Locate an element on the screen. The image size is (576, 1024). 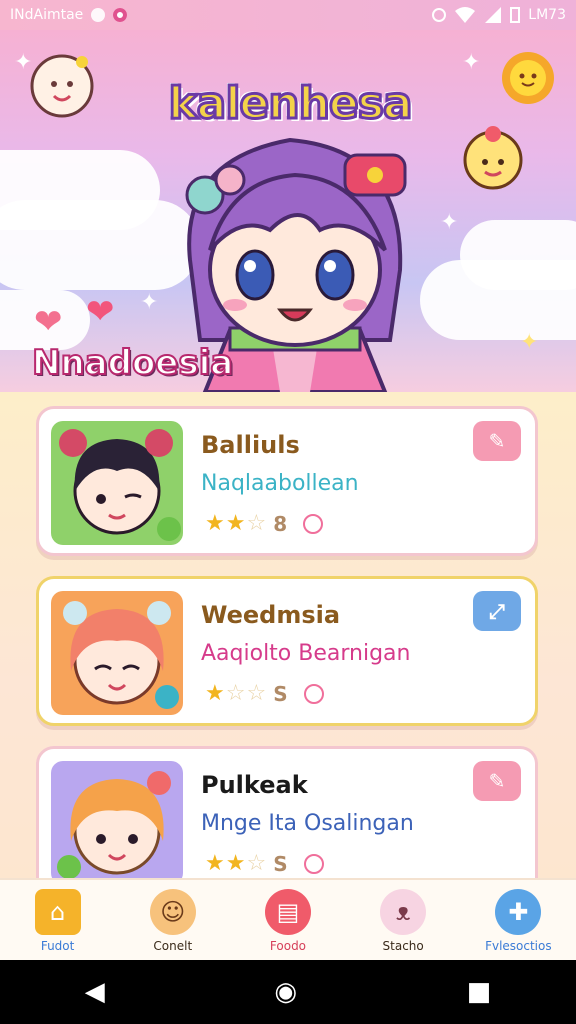
mascot-sticker-right is located at coordinates (493, 158).